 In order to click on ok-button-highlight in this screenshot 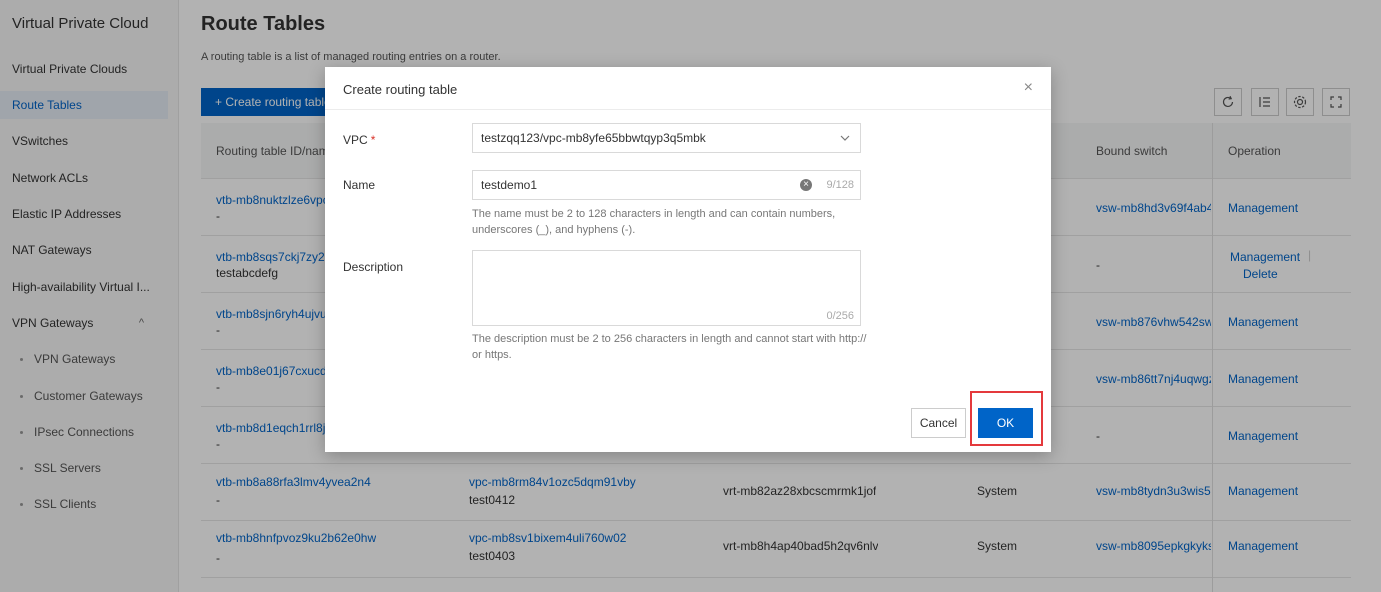, I will do `click(1006, 418)`.